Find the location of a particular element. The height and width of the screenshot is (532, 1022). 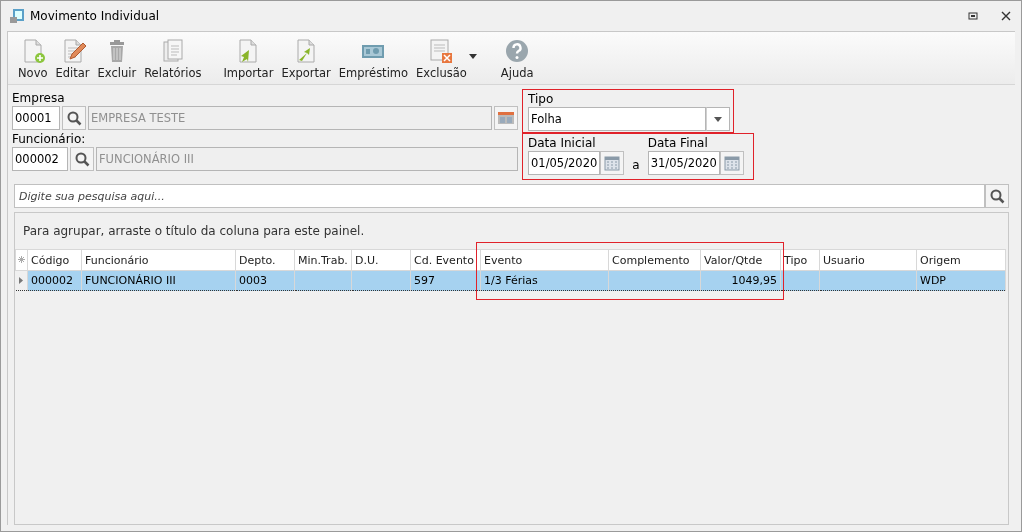

toolbar-button: Ajuda is located at coordinates (517, 59).